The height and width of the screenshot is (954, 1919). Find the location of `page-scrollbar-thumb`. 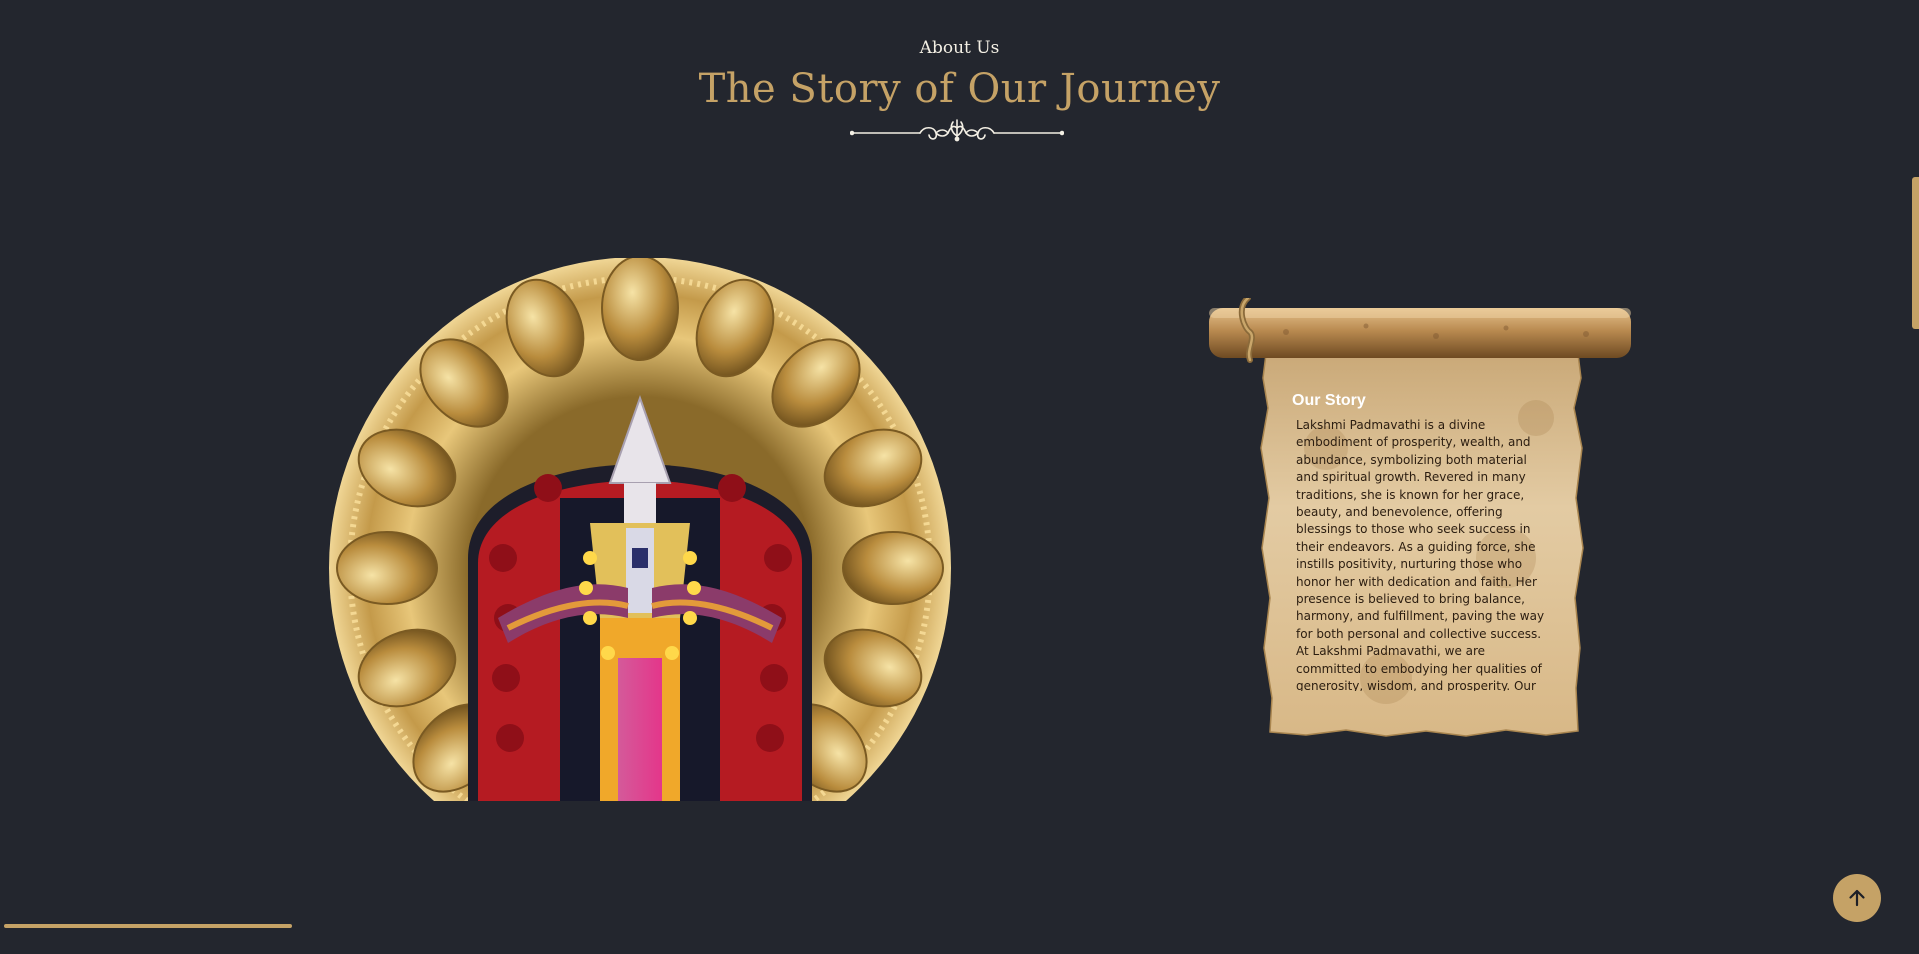

page-scrollbar-thumb is located at coordinates (1915, 253).